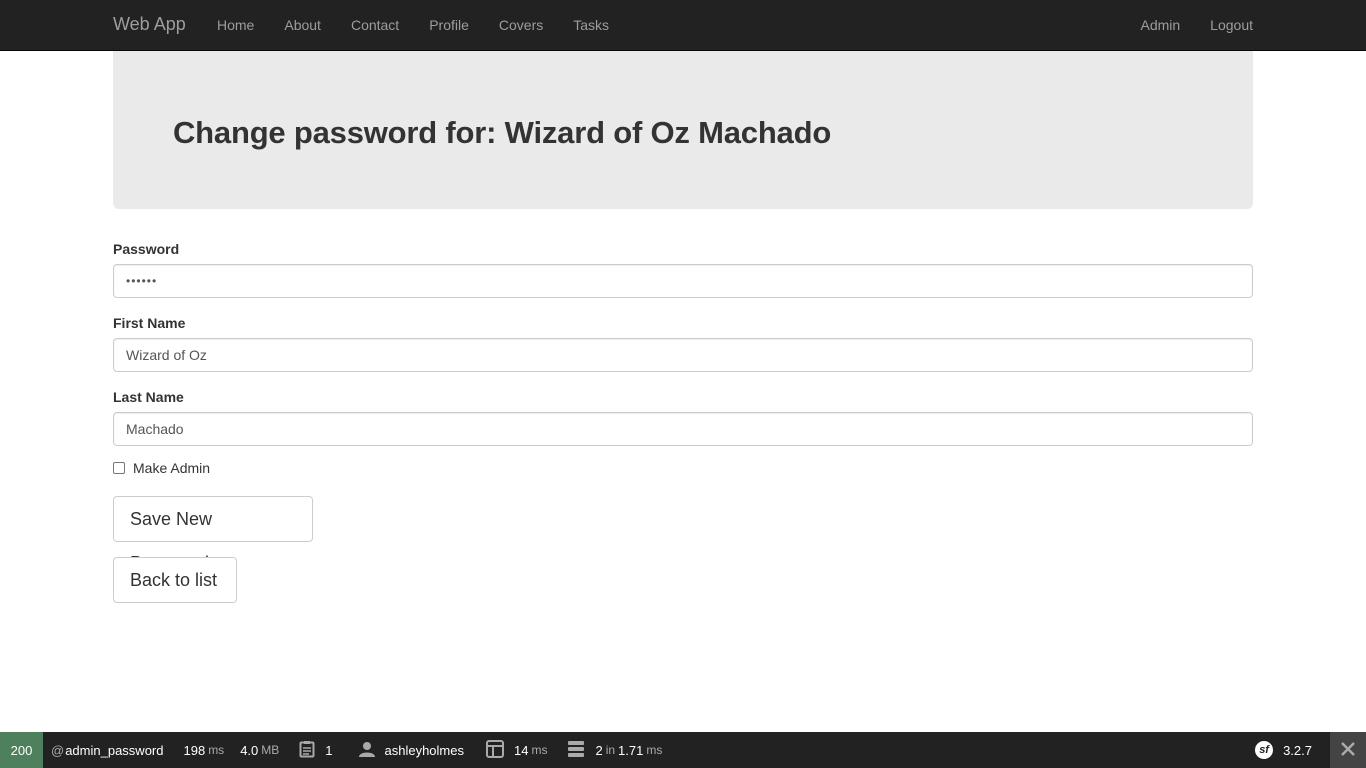 The height and width of the screenshot is (768, 1366). Describe the element at coordinates (1181, 25) in the screenshot. I see `nav-right: Admin Logout` at that location.